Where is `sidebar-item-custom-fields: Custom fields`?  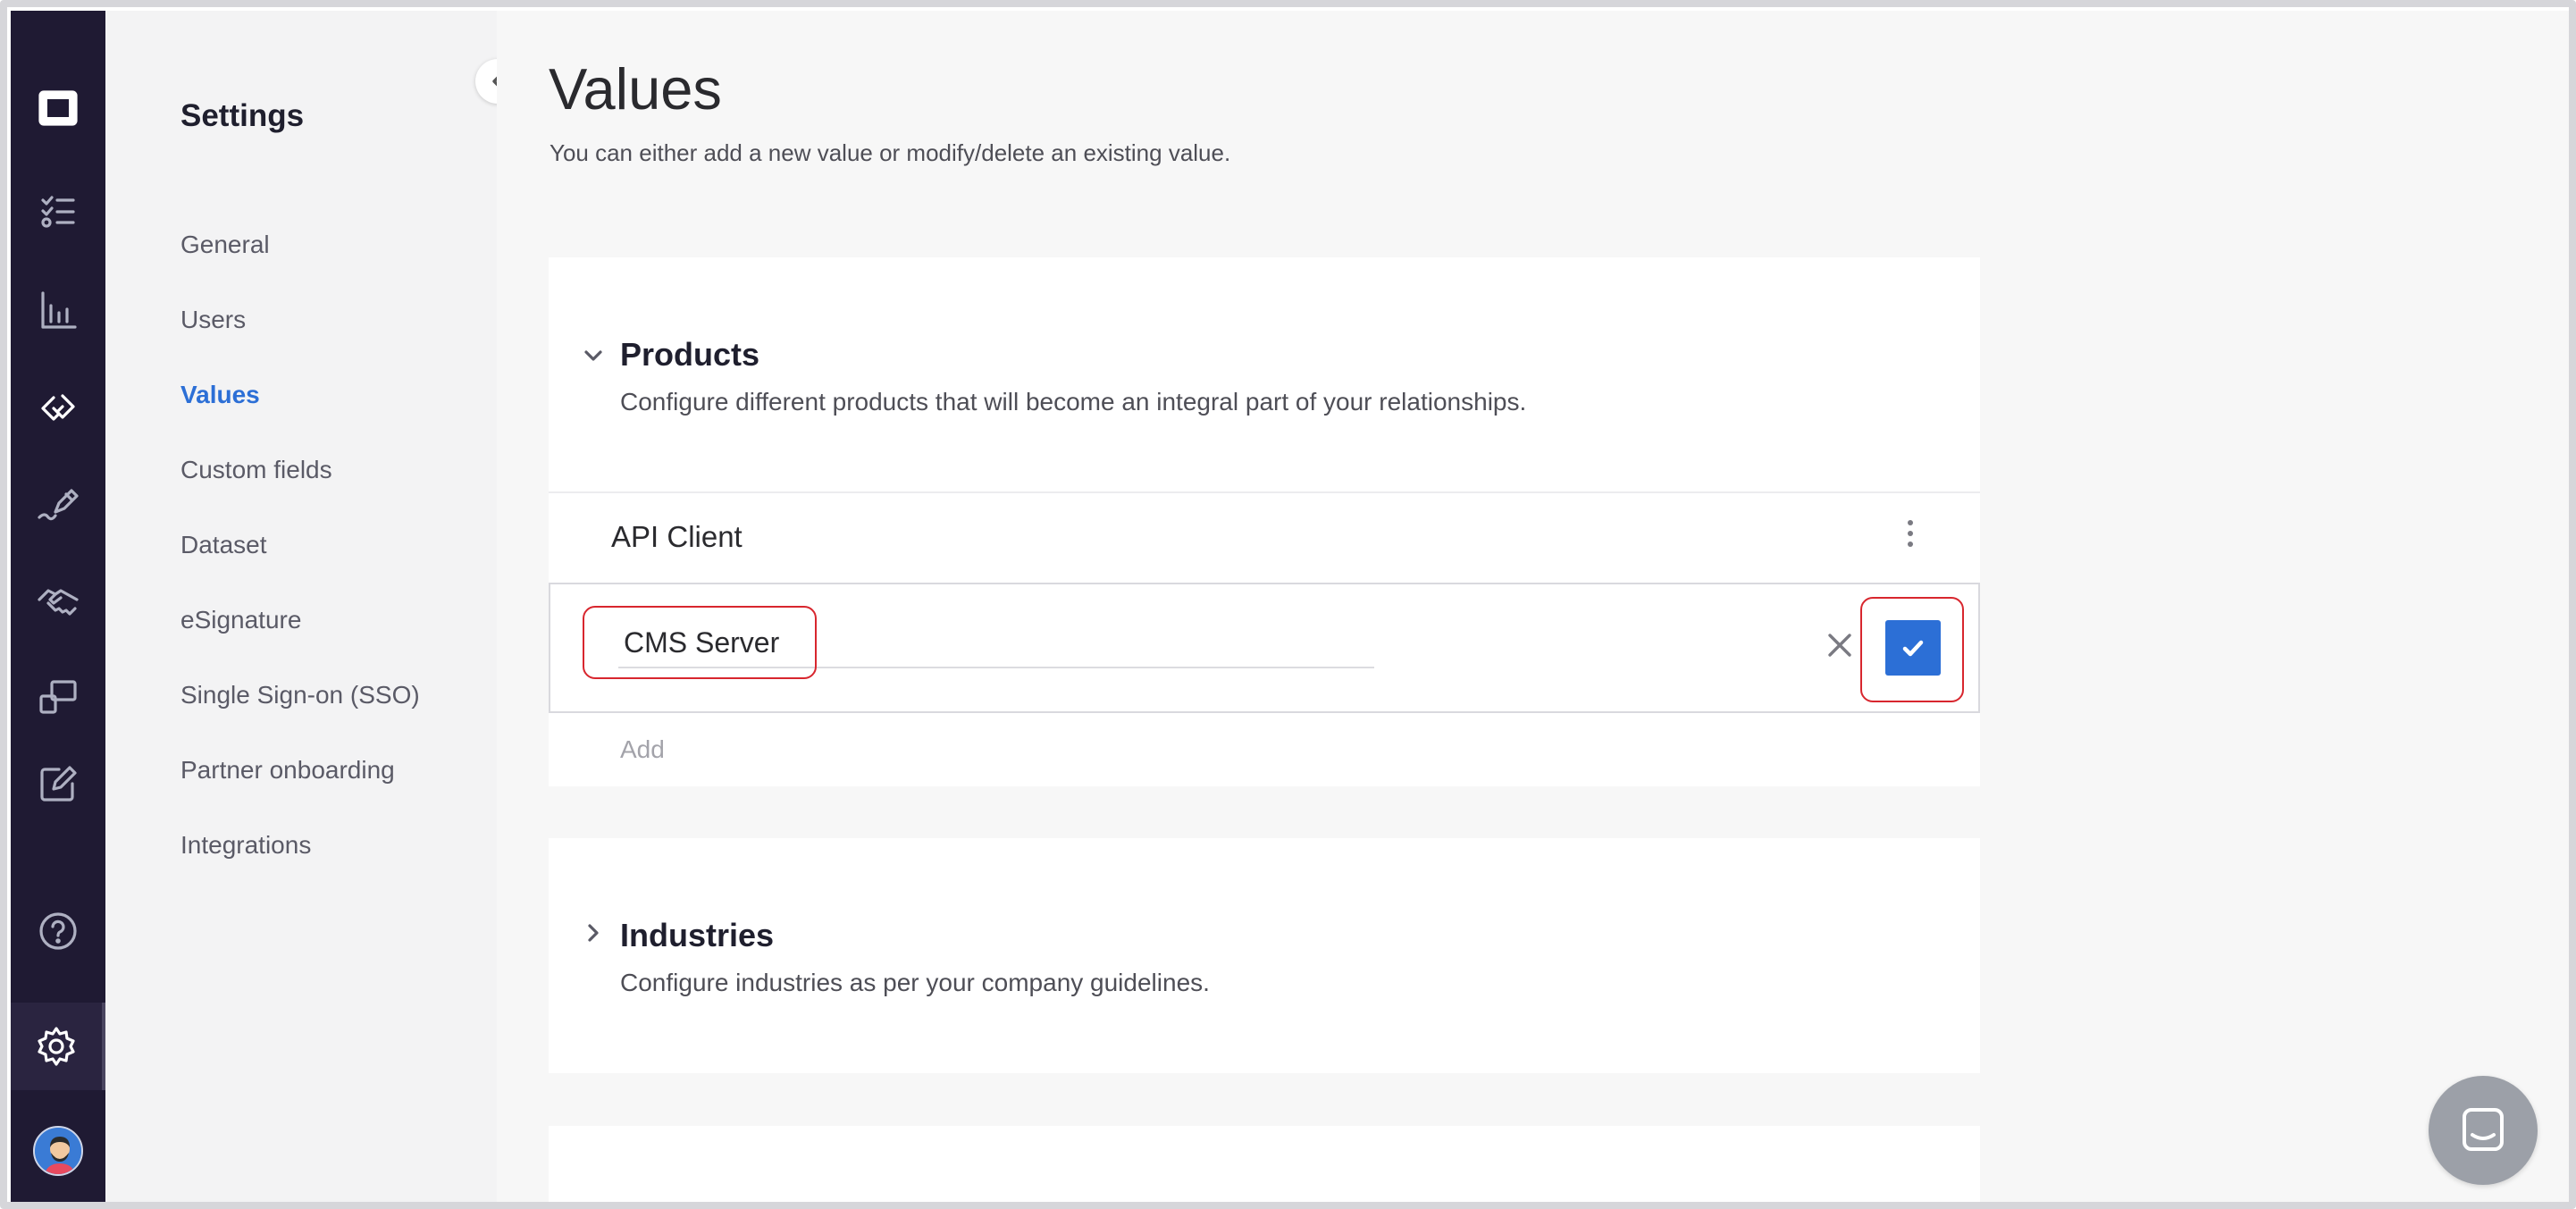 sidebar-item-custom-fields: Custom fields is located at coordinates (256, 470).